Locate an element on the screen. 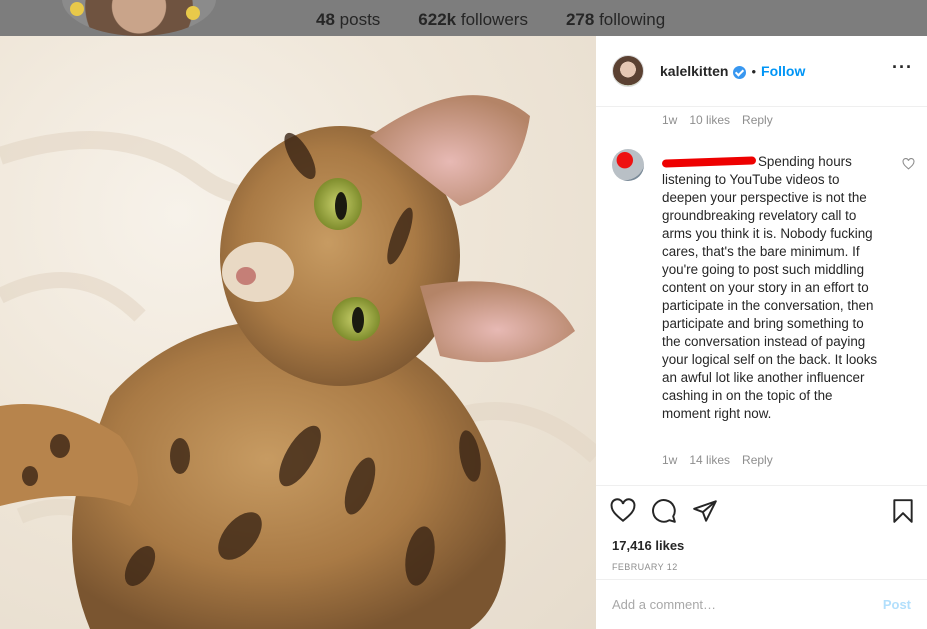  post-actions: 17,416 likes FEBRUARY 12 is located at coordinates (761, 532).